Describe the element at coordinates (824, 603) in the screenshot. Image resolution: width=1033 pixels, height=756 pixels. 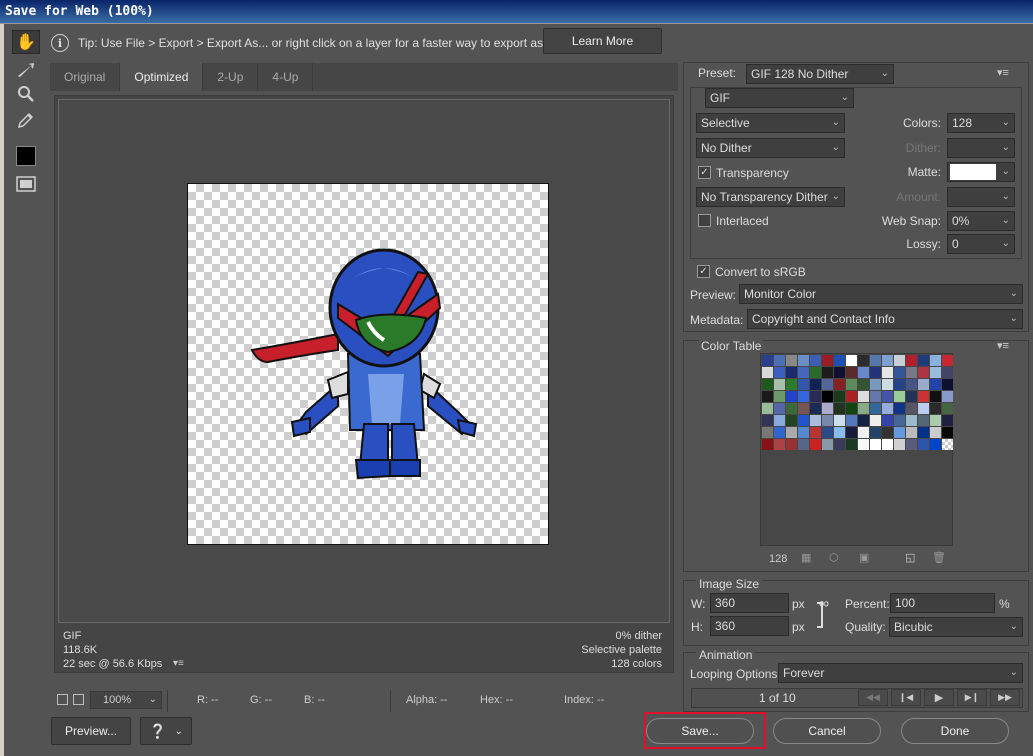
I see `link-icon: ∞` at that location.